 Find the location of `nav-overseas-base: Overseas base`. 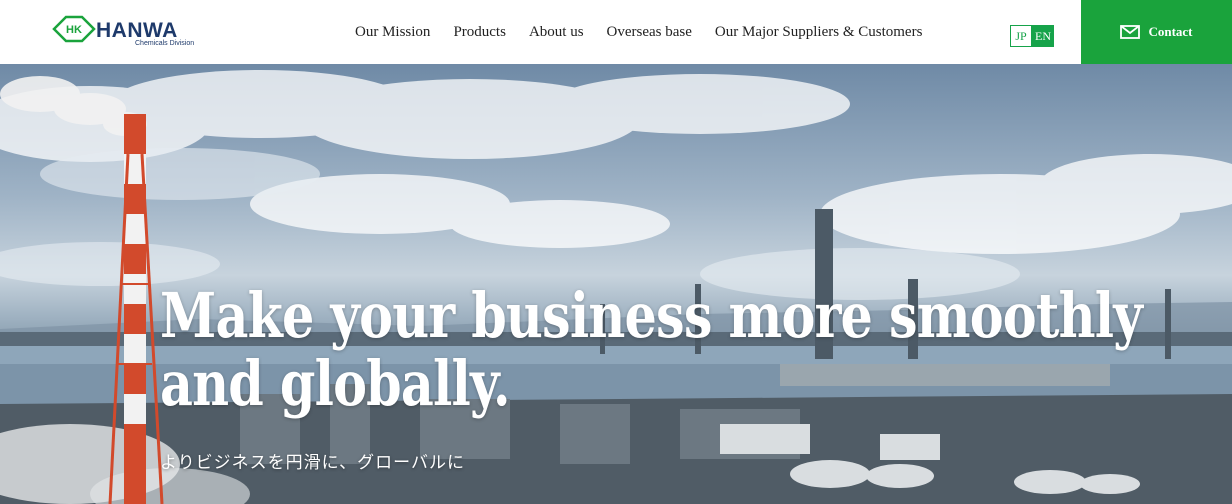

nav-overseas-base: Overseas base is located at coordinates (649, 32).